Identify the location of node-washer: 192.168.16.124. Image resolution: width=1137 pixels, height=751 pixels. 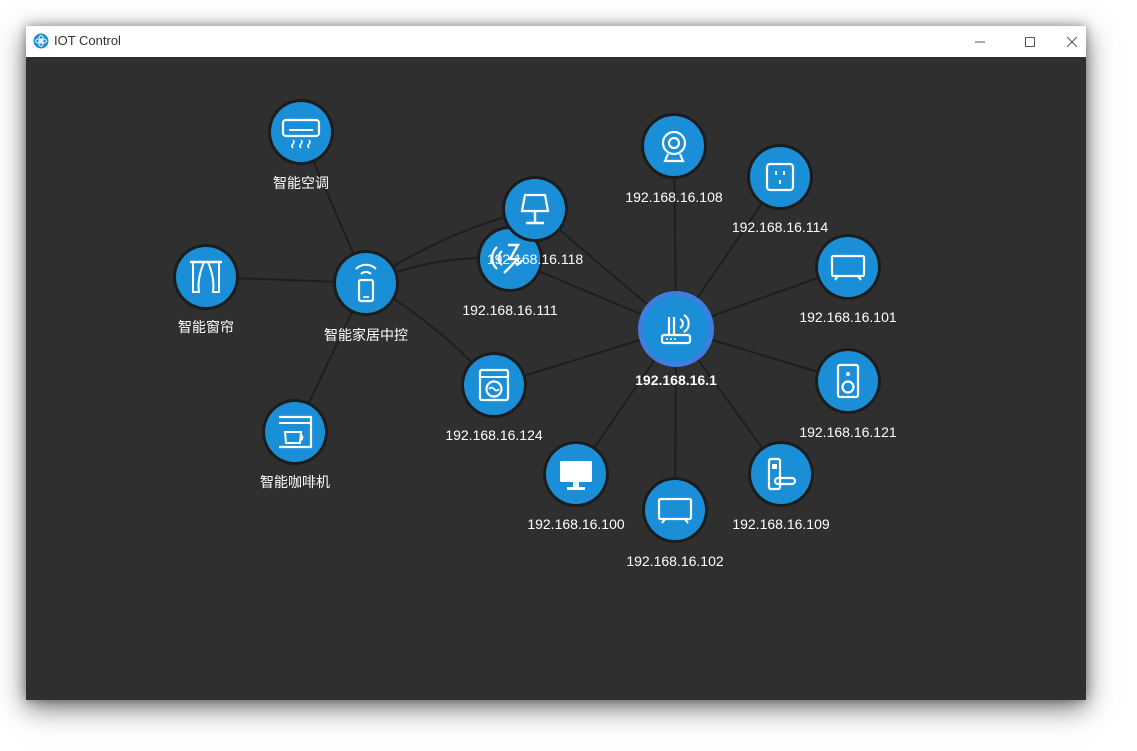
(494, 397).